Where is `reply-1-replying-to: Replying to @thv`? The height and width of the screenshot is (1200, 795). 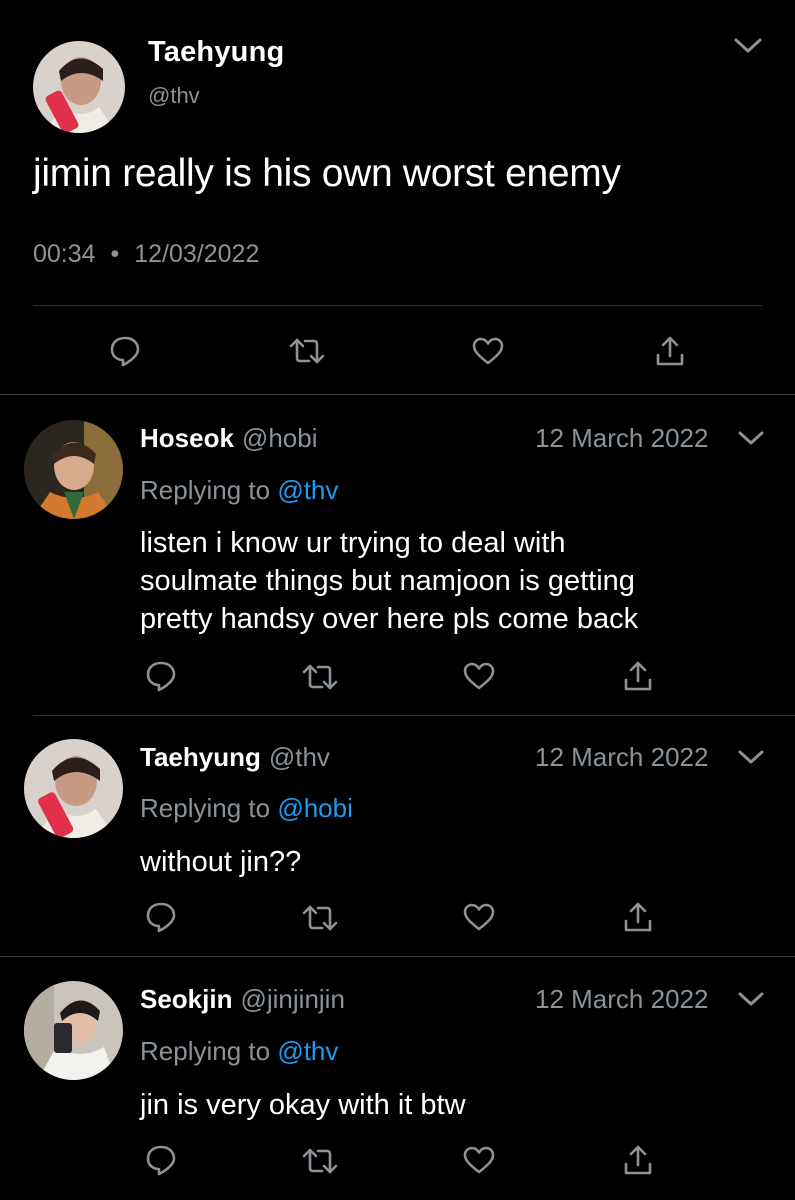 reply-1-replying-to: Replying to @thv is located at coordinates (239, 490).